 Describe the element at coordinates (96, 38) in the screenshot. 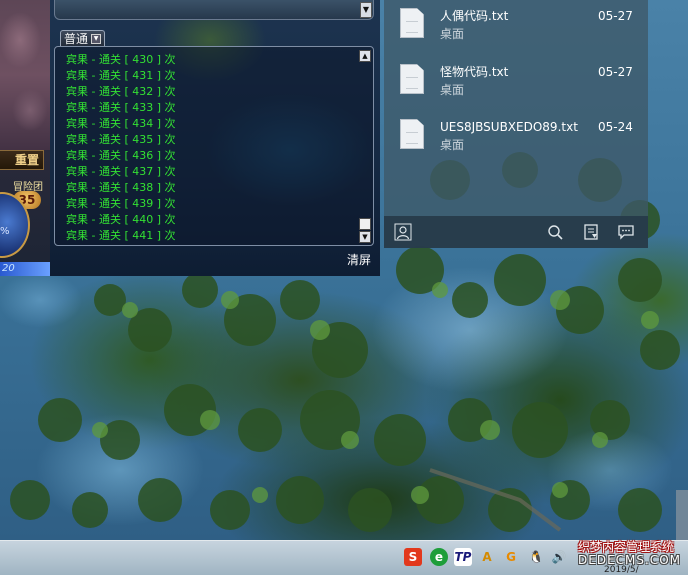

I see `chevron-down-icon: ▼` at that location.